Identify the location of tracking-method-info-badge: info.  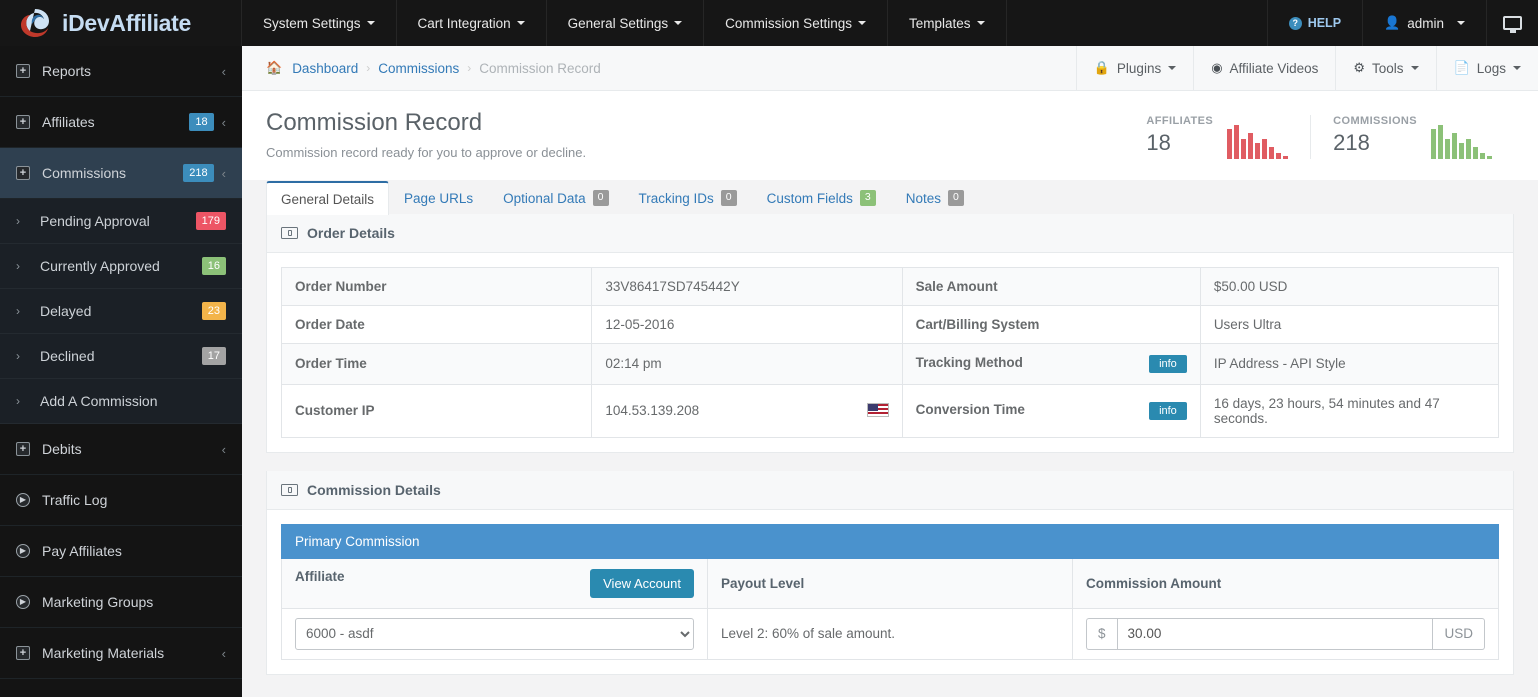
(1168, 363).